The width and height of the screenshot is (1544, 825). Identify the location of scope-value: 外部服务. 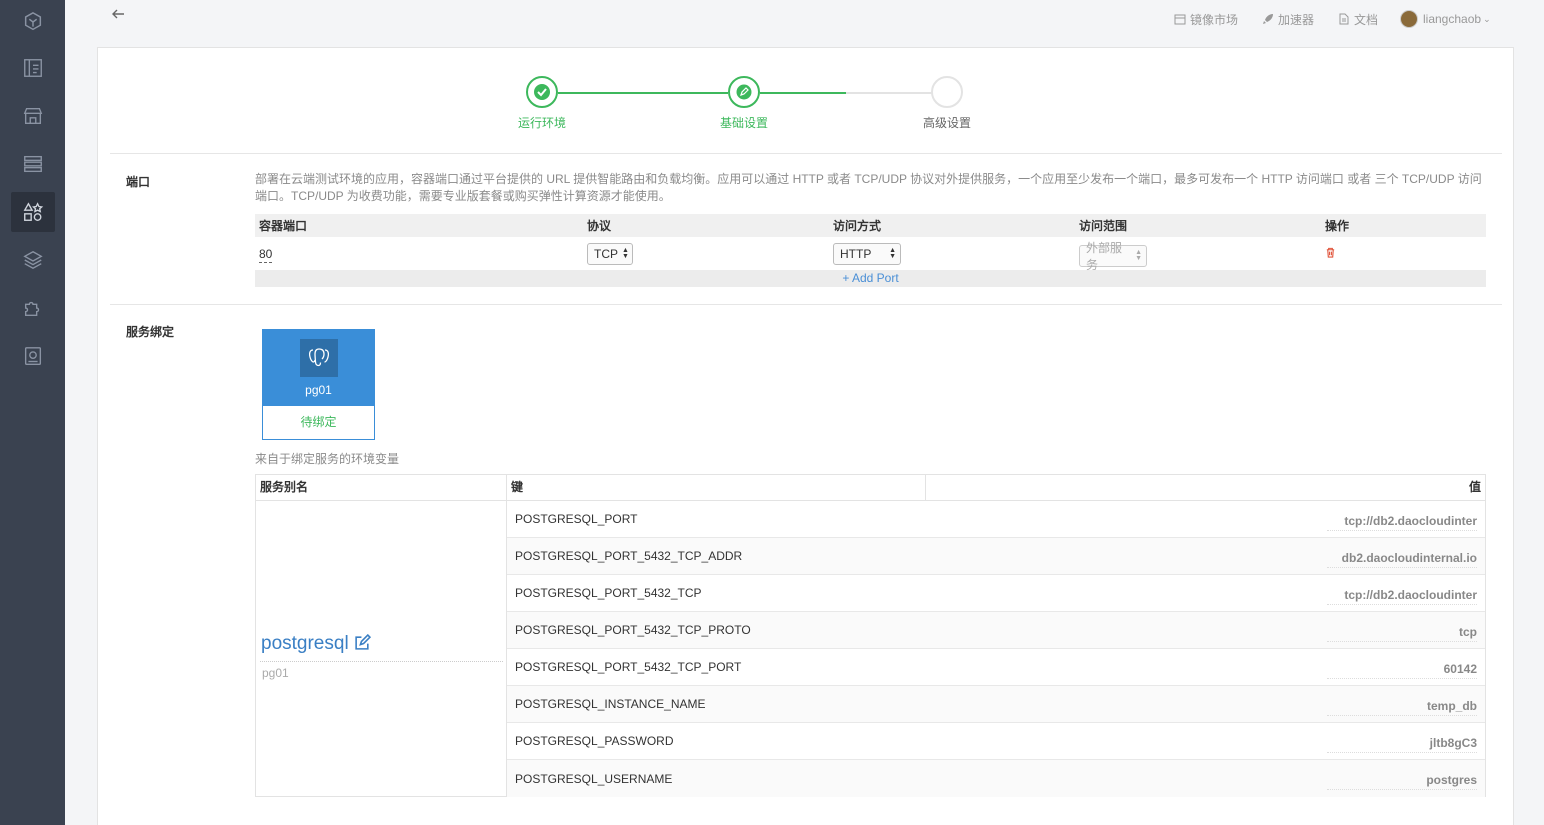
(1104, 256).